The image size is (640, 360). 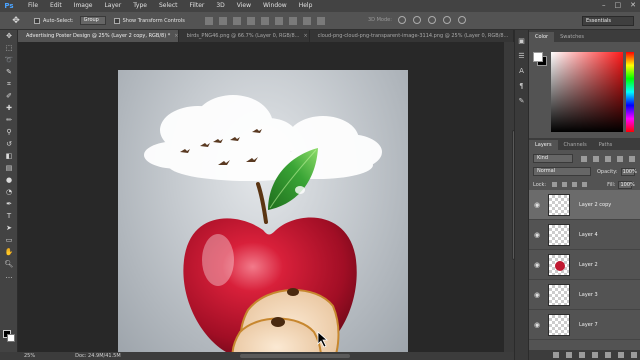 What do you see at coordinates (402, 20) in the screenshot?
I see `3d-rotate-icon` at bounding box center [402, 20].